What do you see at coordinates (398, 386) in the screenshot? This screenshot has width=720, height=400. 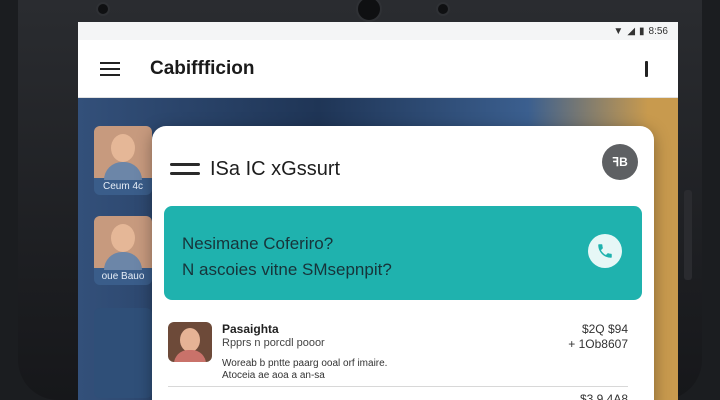 I see `divider` at bounding box center [398, 386].